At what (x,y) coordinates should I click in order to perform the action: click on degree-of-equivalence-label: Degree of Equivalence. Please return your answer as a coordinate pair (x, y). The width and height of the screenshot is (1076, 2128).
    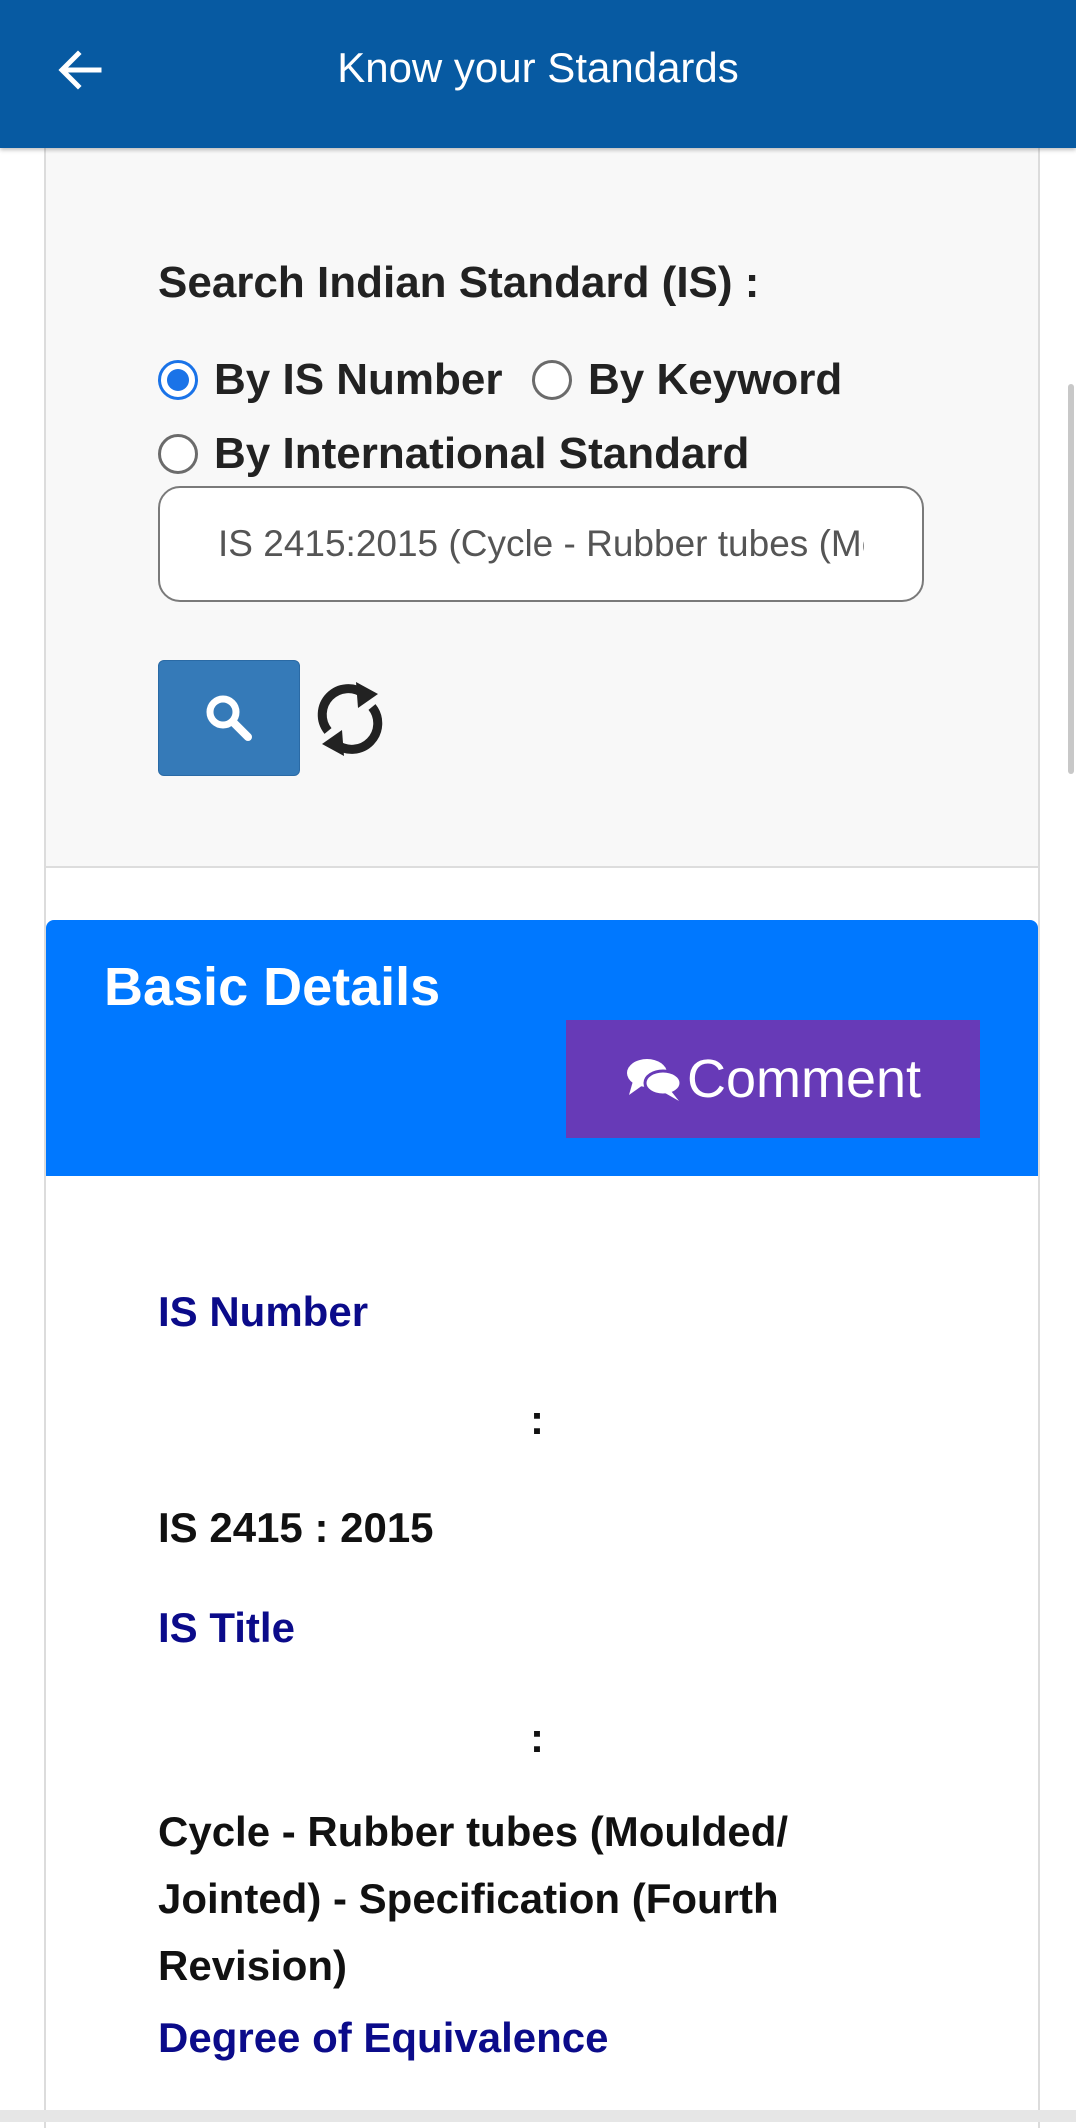
    Looking at the image, I should click on (383, 2037).